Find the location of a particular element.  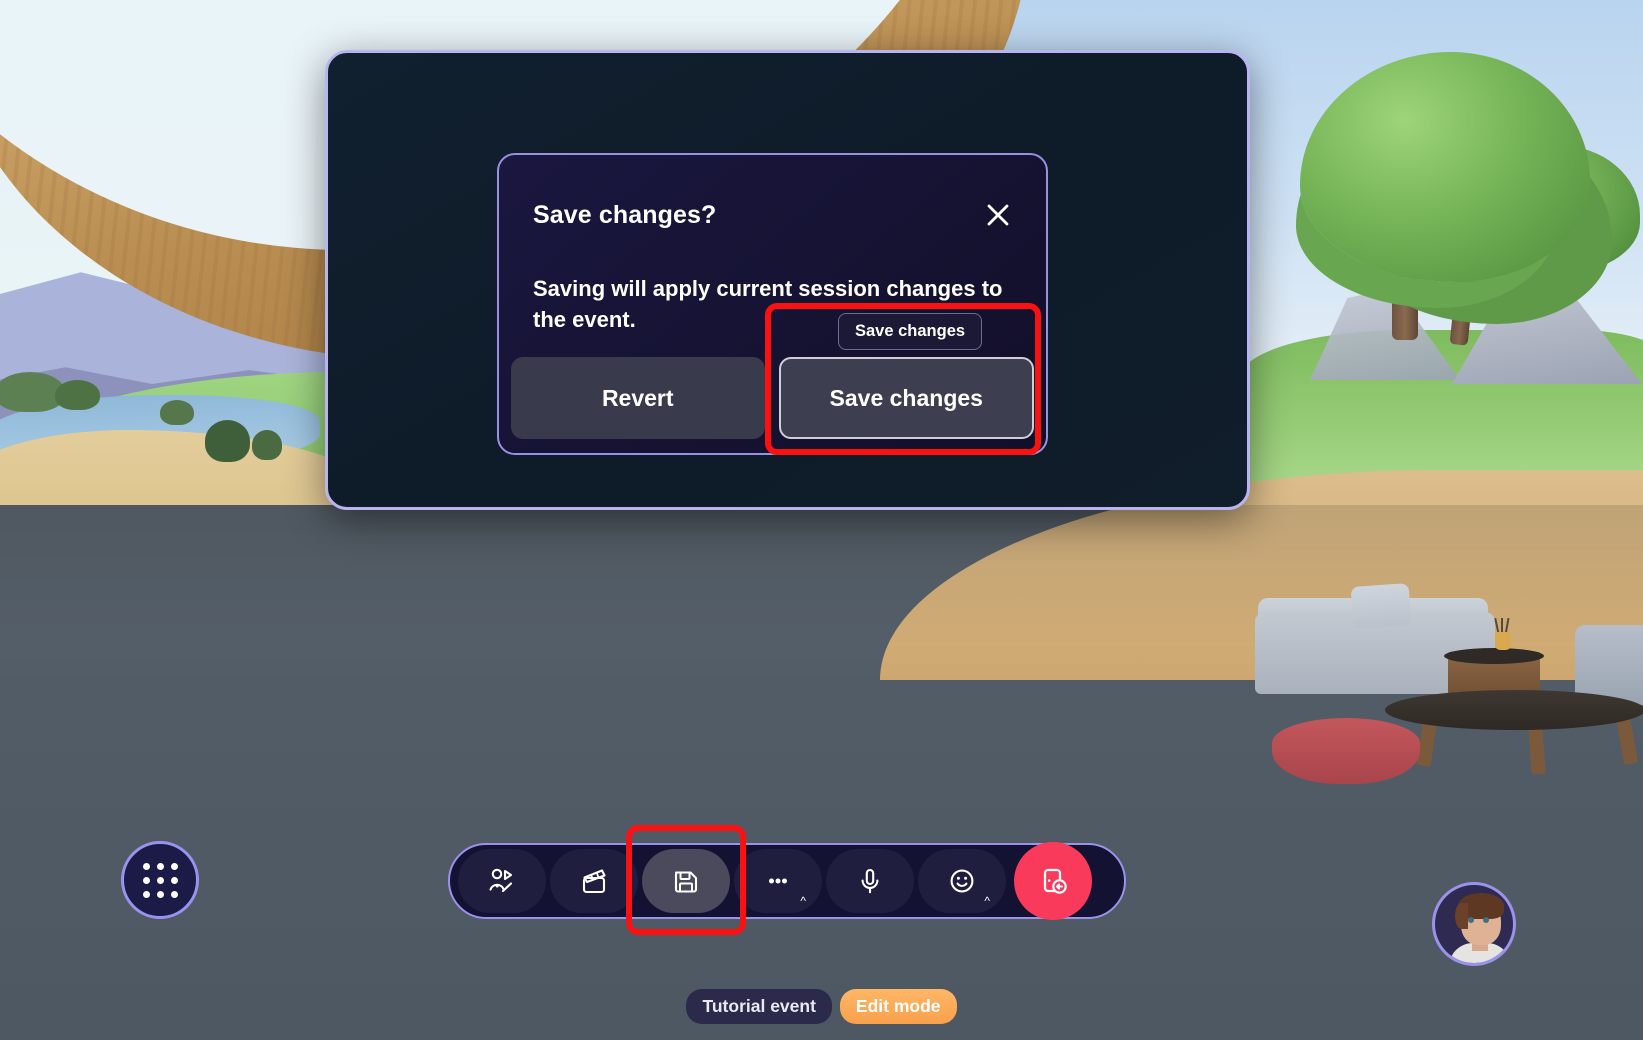

bottom-toolbar: ^ ^ is located at coordinates (787, 881).